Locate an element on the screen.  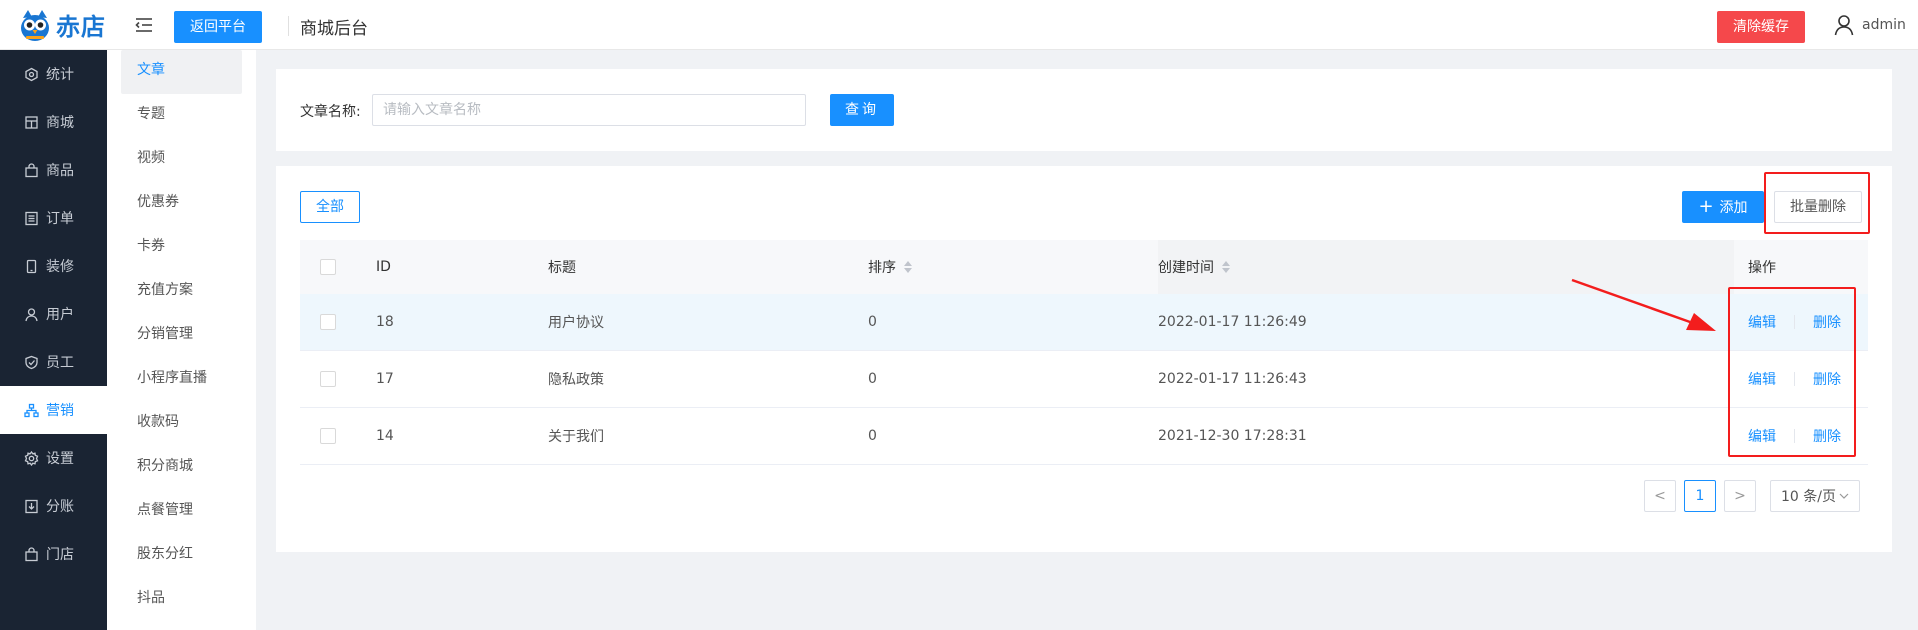
select-all-cell is located at coordinates (338, 267).